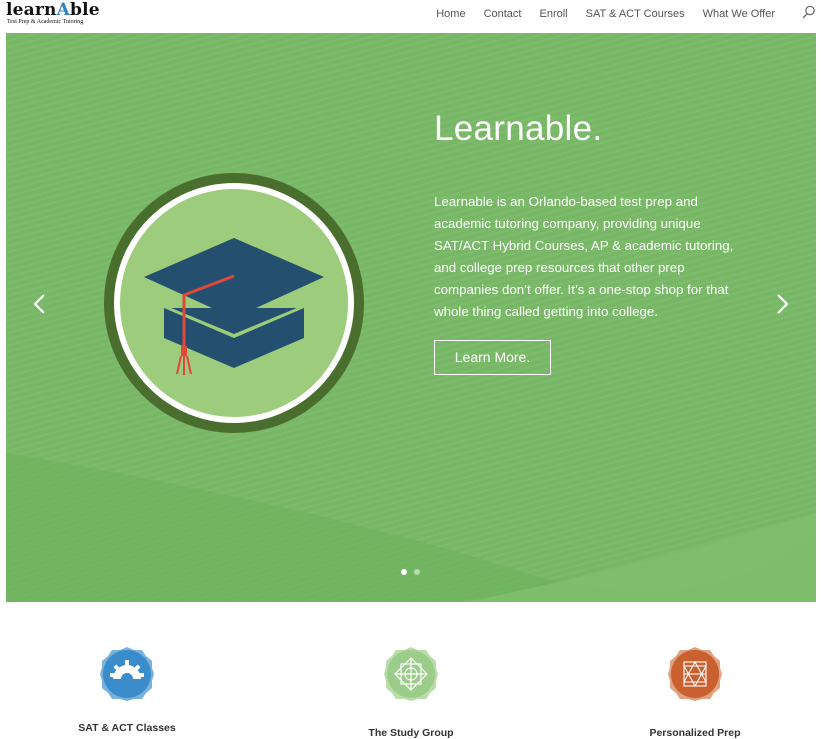  Describe the element at coordinates (127, 674) in the screenshot. I see `gear-icon` at that location.